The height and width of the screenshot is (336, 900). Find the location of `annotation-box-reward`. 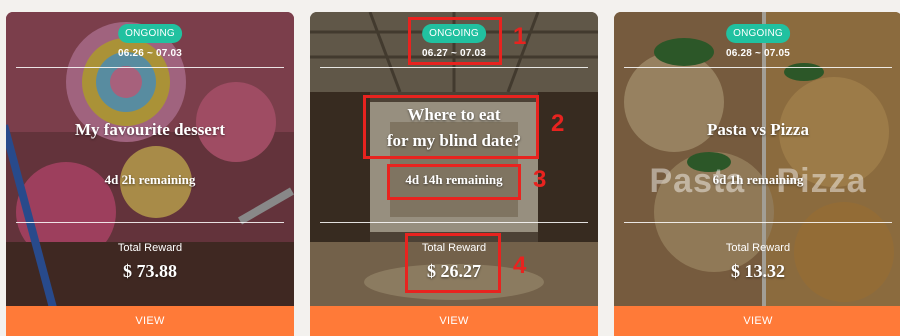

annotation-box-reward is located at coordinates (453, 263).